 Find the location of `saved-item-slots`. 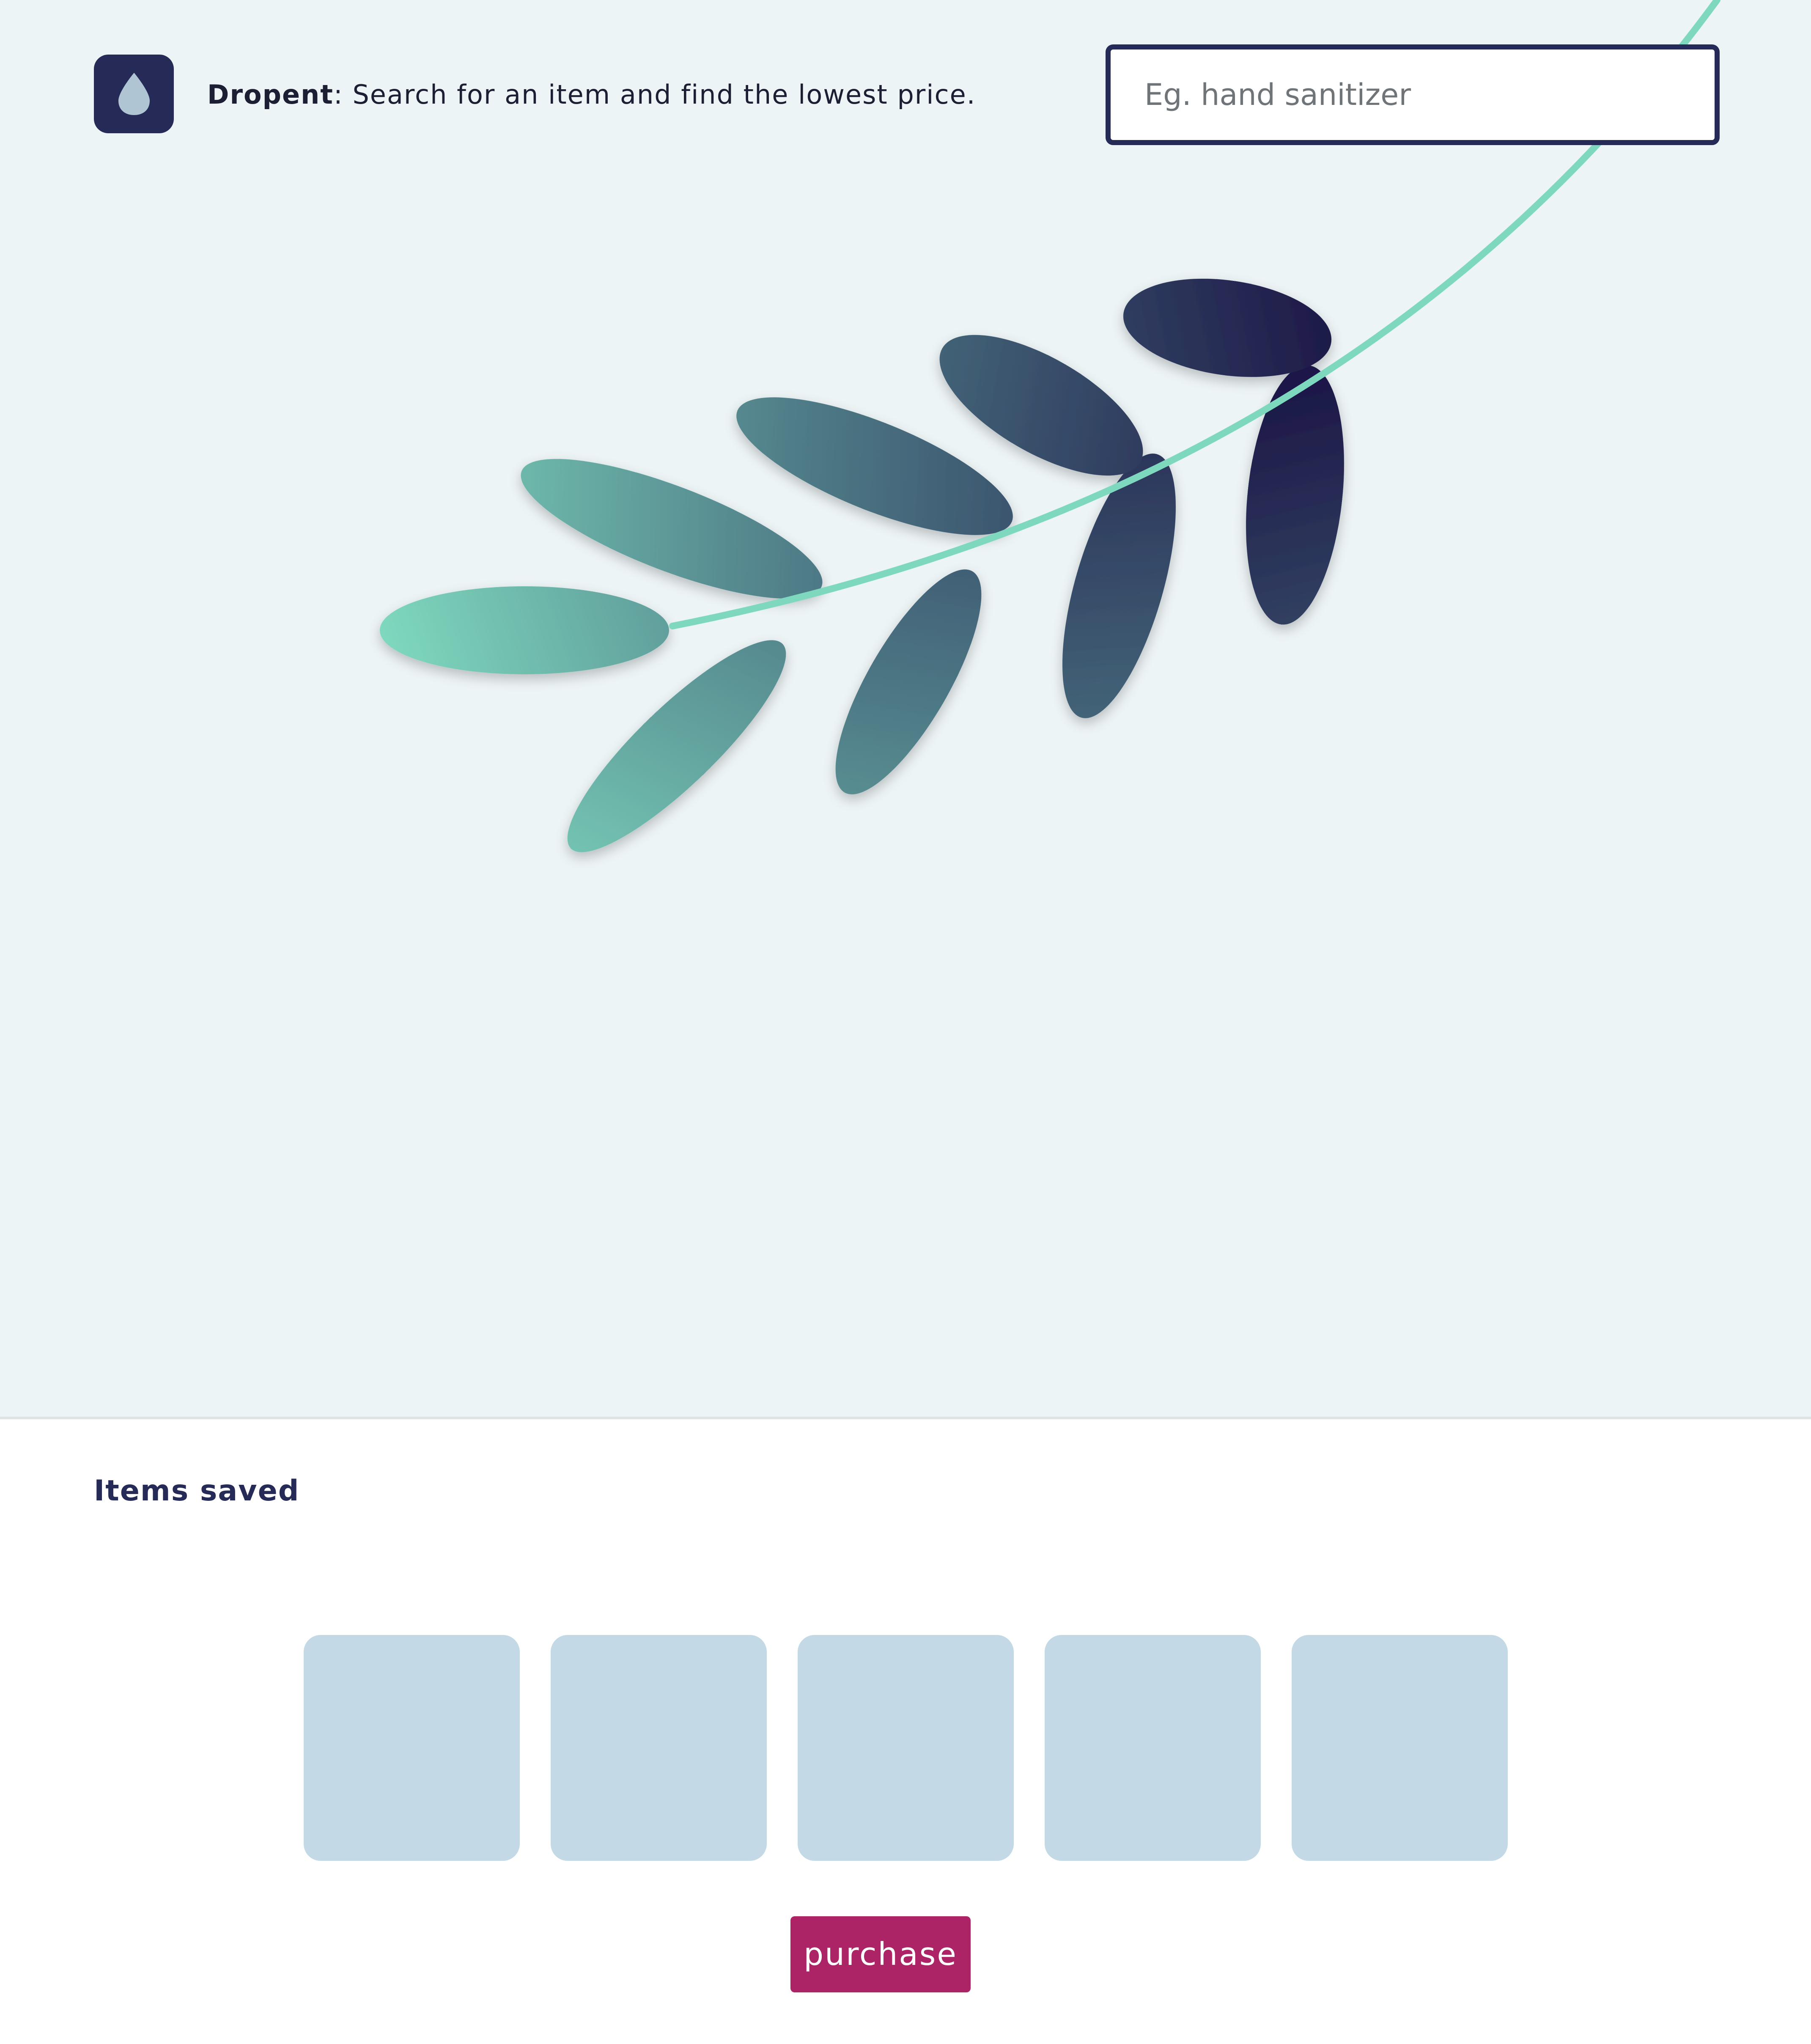

saved-item-slots is located at coordinates (906, 1748).